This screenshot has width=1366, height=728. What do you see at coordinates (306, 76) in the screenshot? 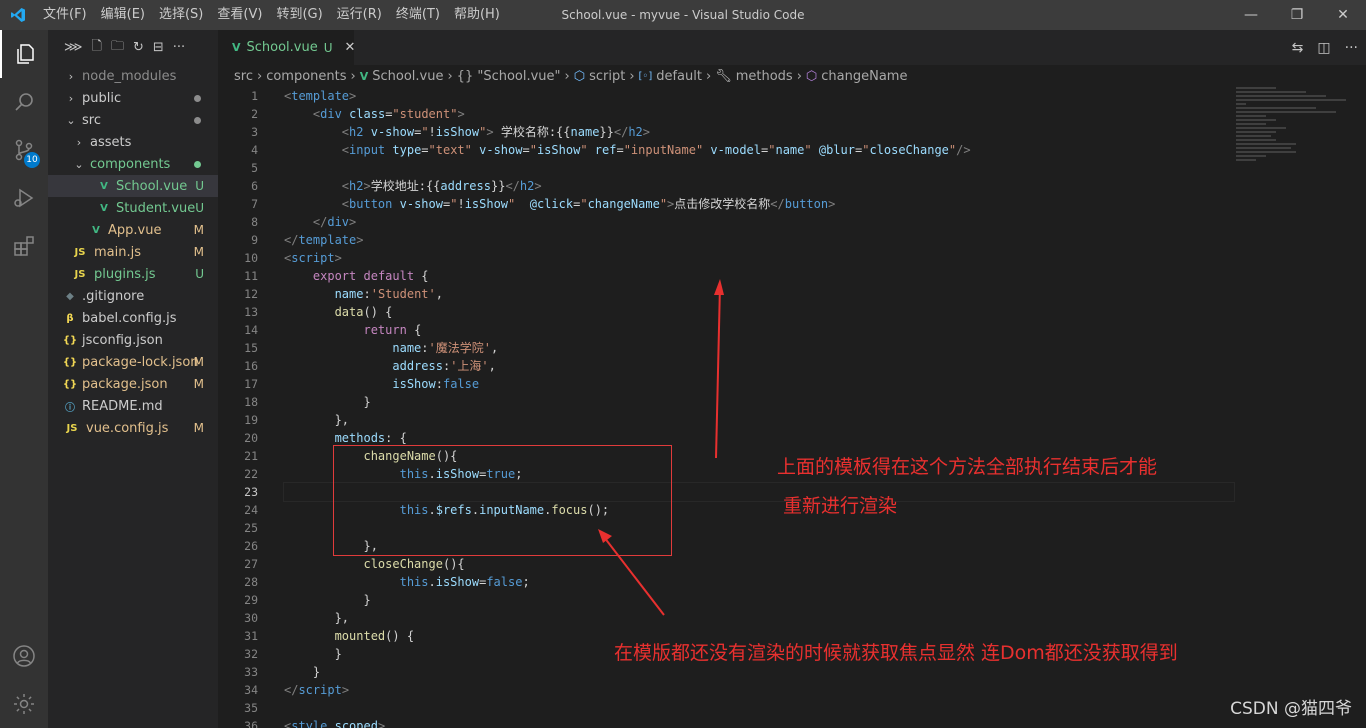
I see `breadcrumb-item: components` at bounding box center [306, 76].